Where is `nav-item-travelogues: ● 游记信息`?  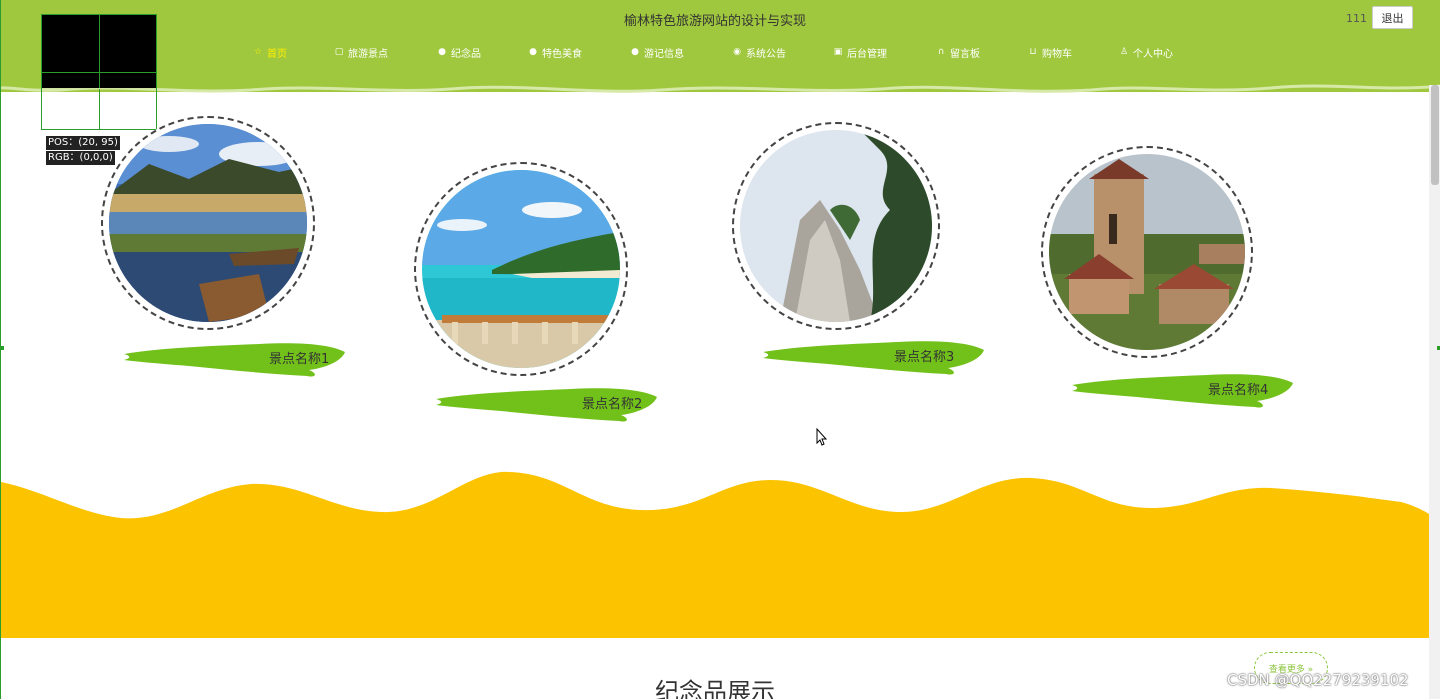 nav-item-travelogues: ● 游记信息 is located at coordinates (657, 52).